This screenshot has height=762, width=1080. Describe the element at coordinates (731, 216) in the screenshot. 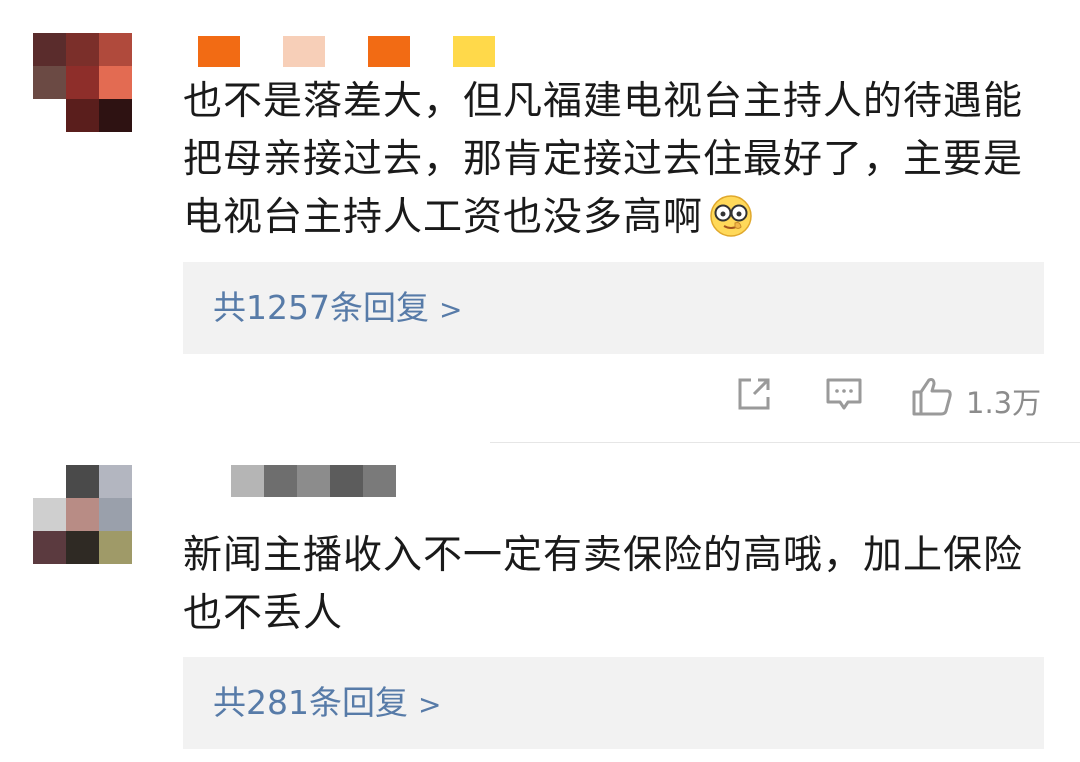

I see `nerd-glasses-emoji` at that location.